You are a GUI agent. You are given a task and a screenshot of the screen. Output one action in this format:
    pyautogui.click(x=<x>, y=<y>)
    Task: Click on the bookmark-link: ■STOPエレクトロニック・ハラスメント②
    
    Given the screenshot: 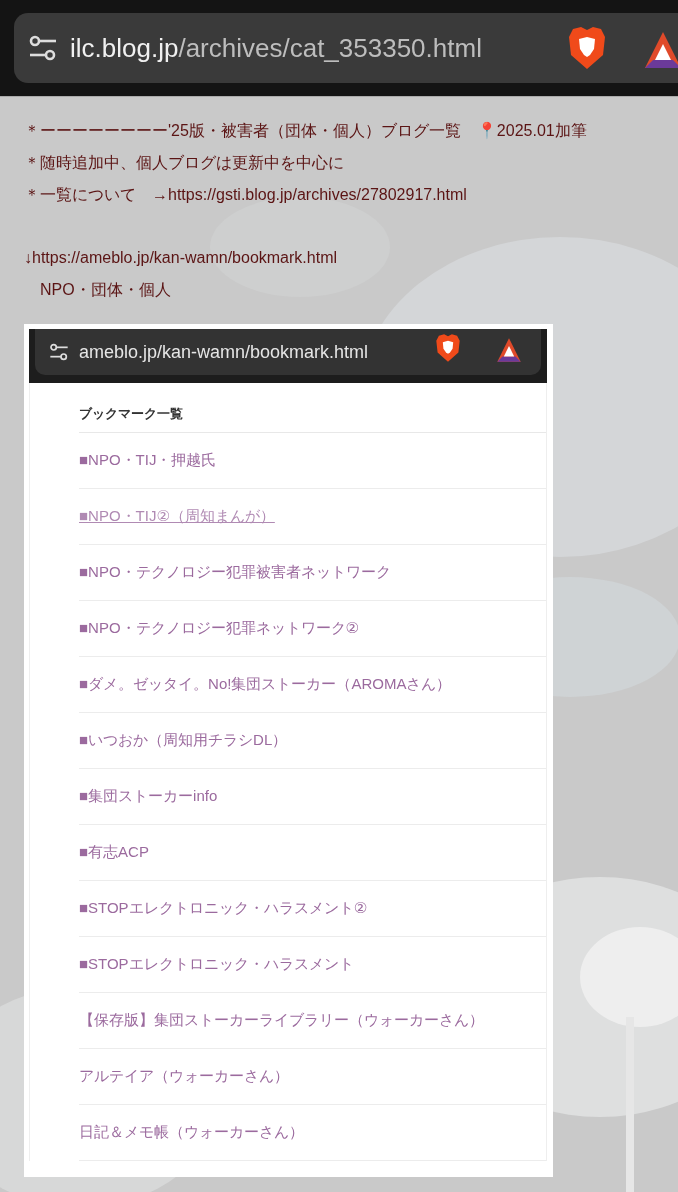 What is the action you would take?
    pyautogui.click(x=223, y=908)
    